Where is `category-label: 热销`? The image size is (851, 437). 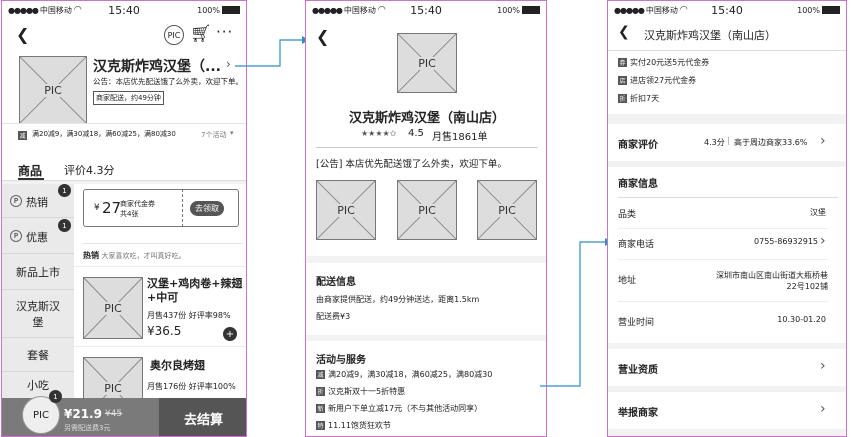
category-label: 热销 is located at coordinates (37, 202).